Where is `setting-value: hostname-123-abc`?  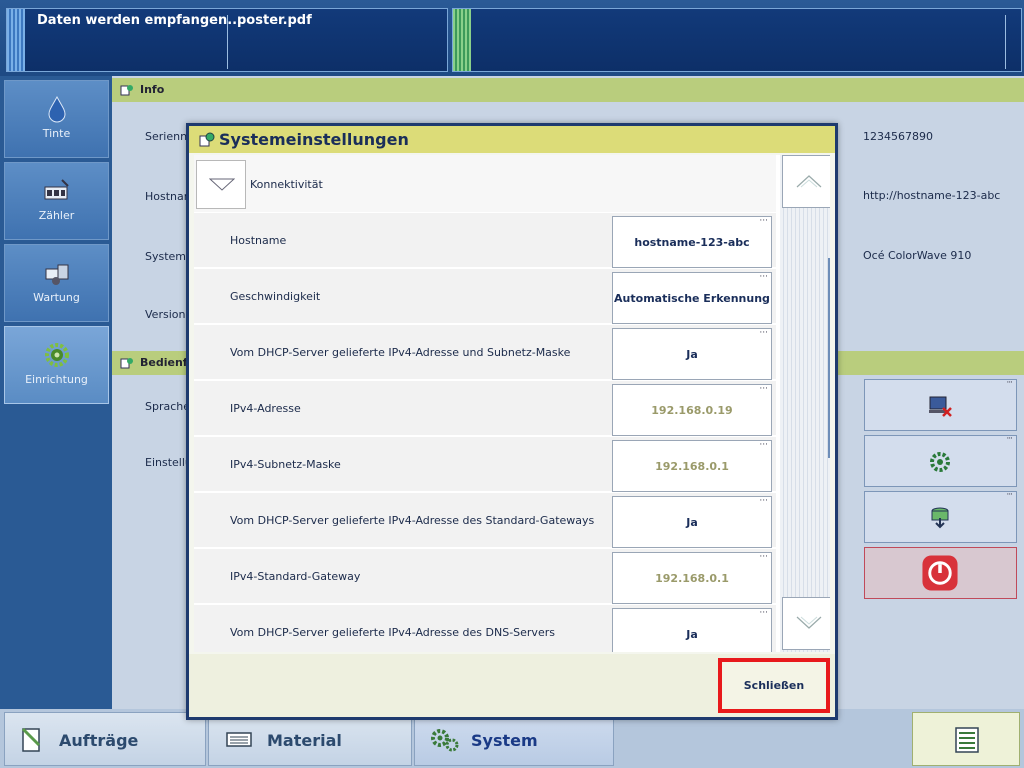
setting-value: hostname-123-abc is located at coordinates (692, 242).